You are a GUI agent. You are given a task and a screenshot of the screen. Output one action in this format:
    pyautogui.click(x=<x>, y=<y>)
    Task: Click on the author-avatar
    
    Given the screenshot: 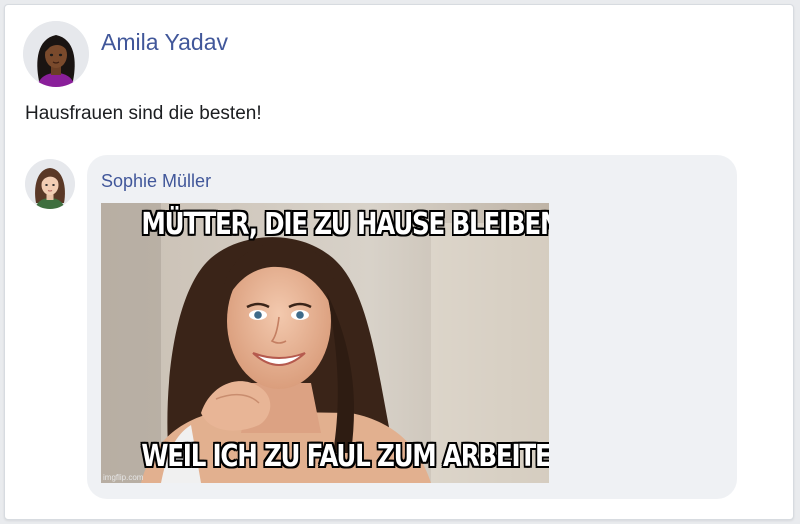 What is the action you would take?
    pyautogui.click(x=56, y=54)
    